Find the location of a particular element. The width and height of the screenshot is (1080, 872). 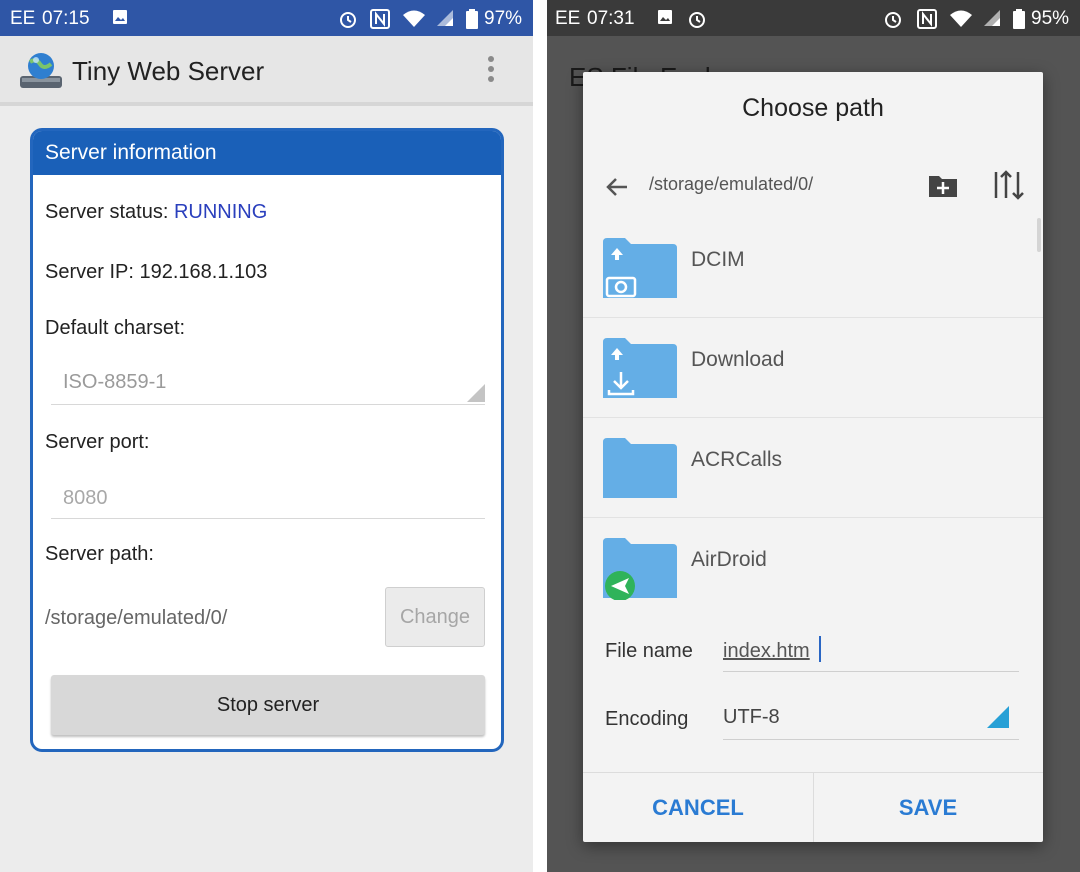

server-status-row: Server status: RUNNING is located at coordinates (156, 212).